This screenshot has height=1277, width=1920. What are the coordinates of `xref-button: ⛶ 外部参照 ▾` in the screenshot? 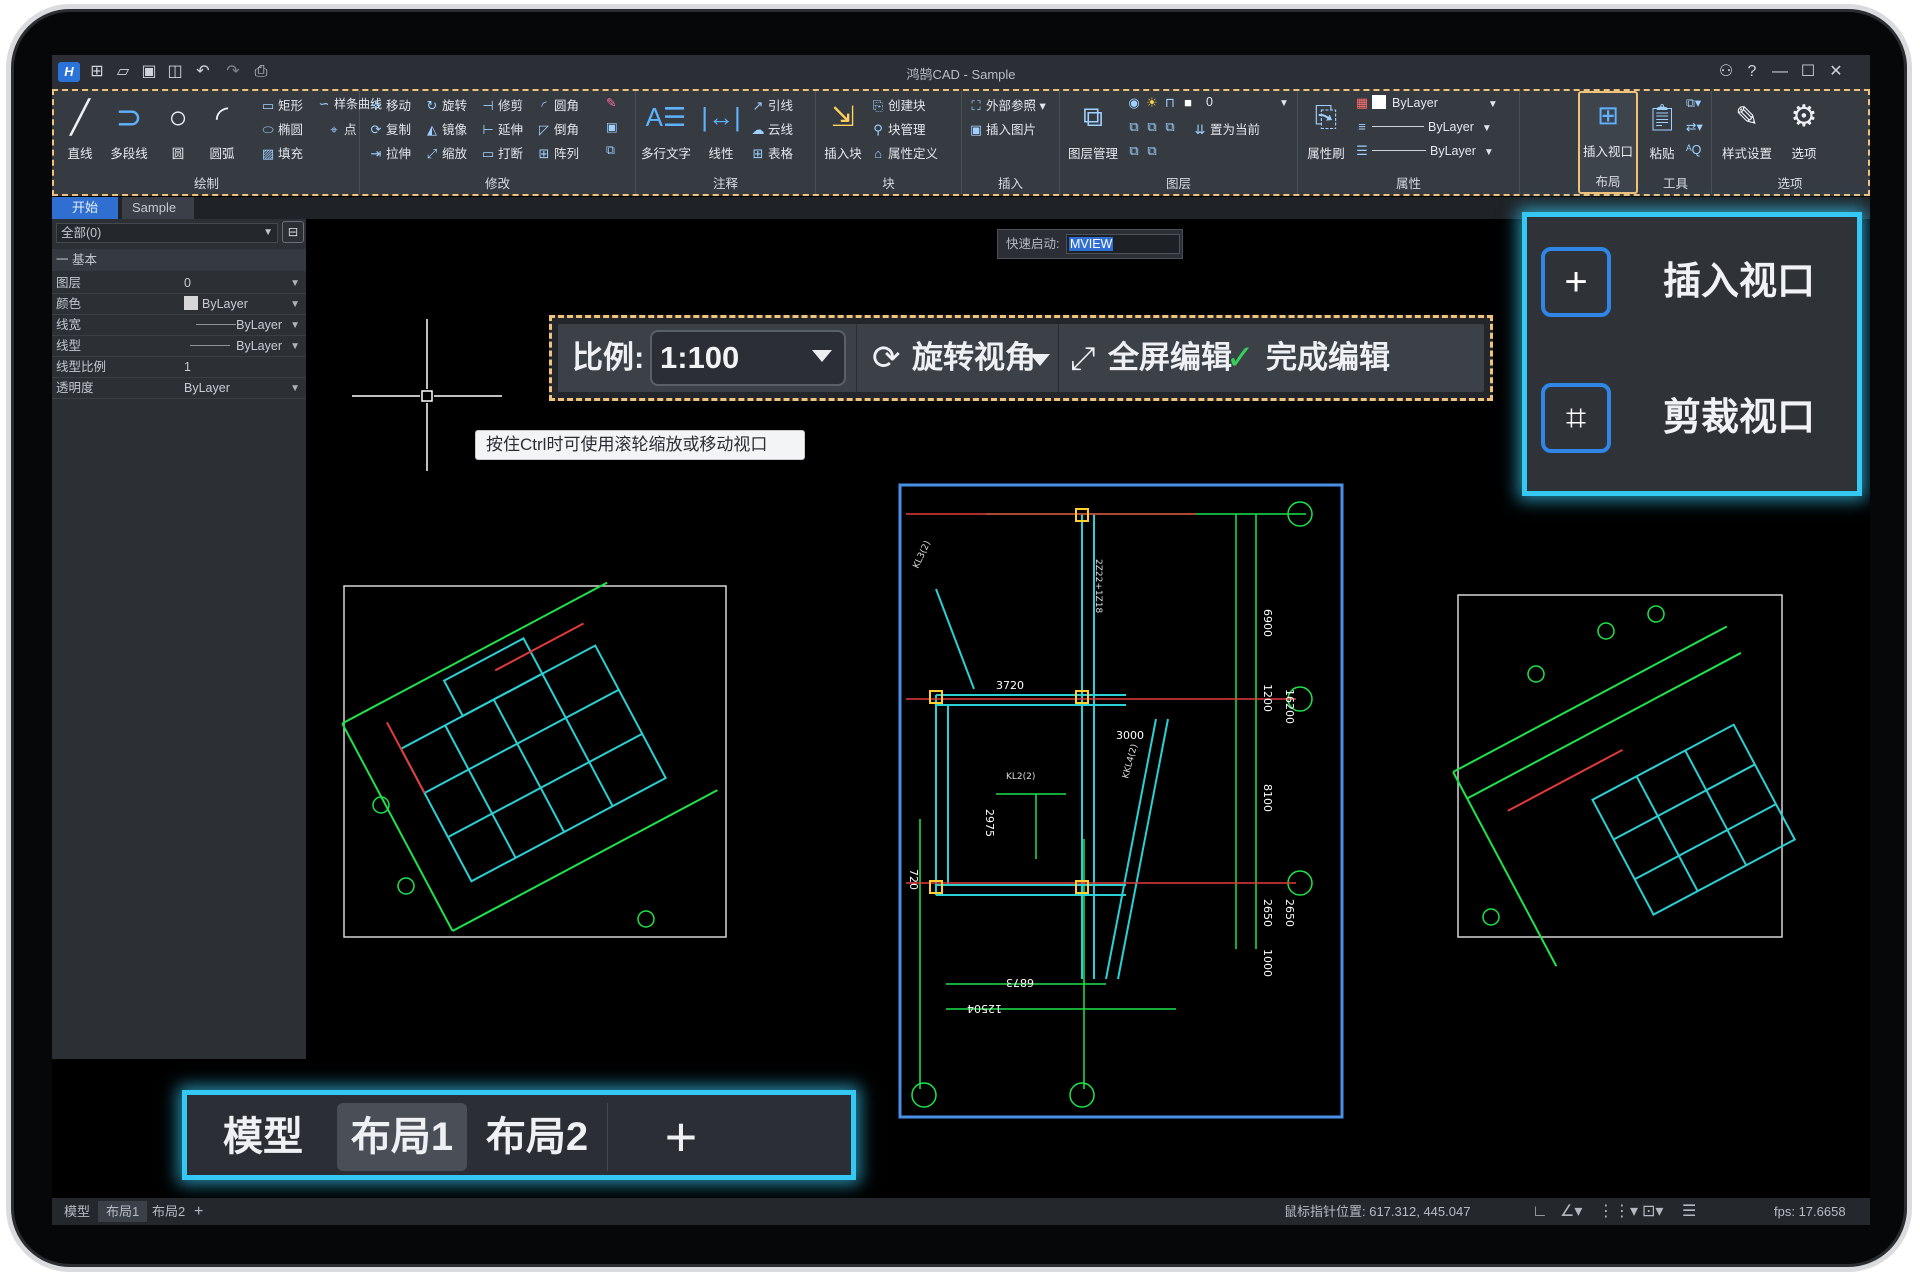 It's located at (1006, 104).